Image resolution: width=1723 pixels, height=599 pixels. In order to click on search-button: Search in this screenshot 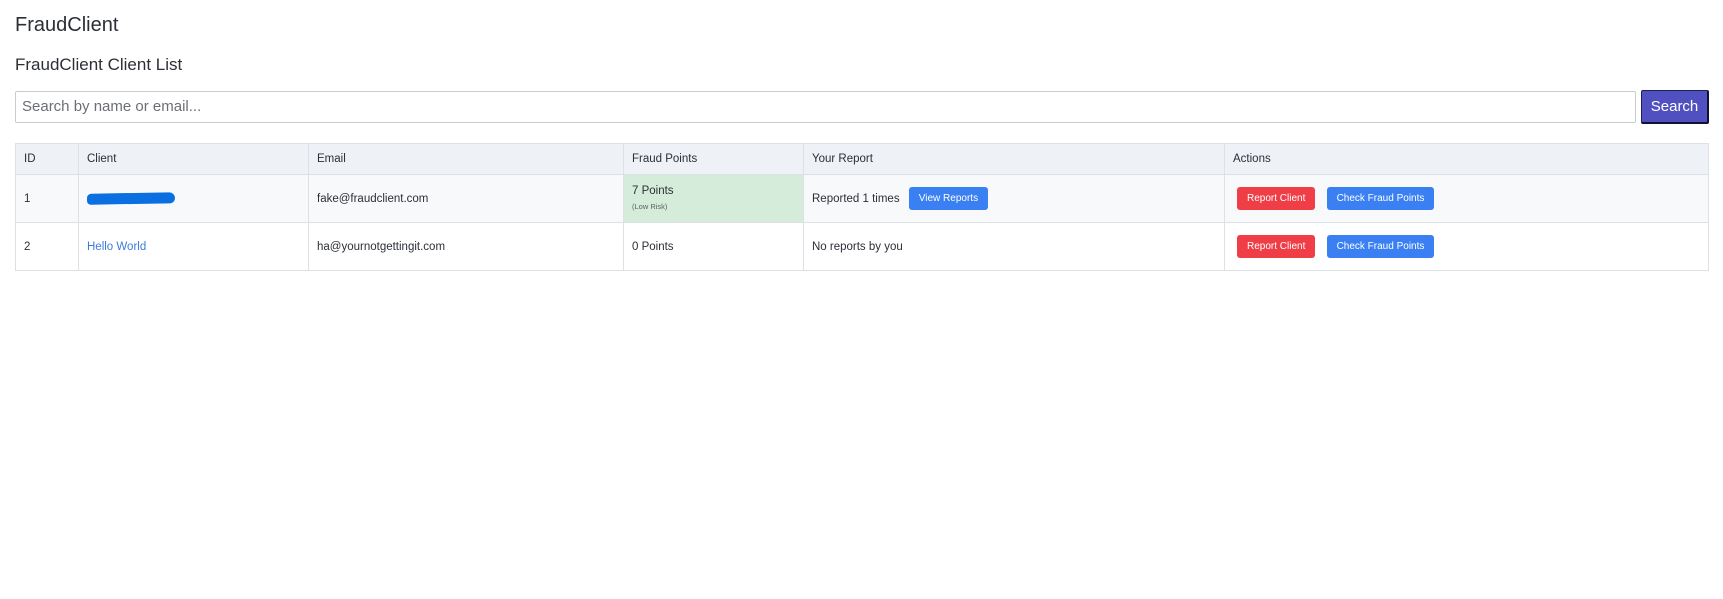, I will do `click(1675, 106)`.